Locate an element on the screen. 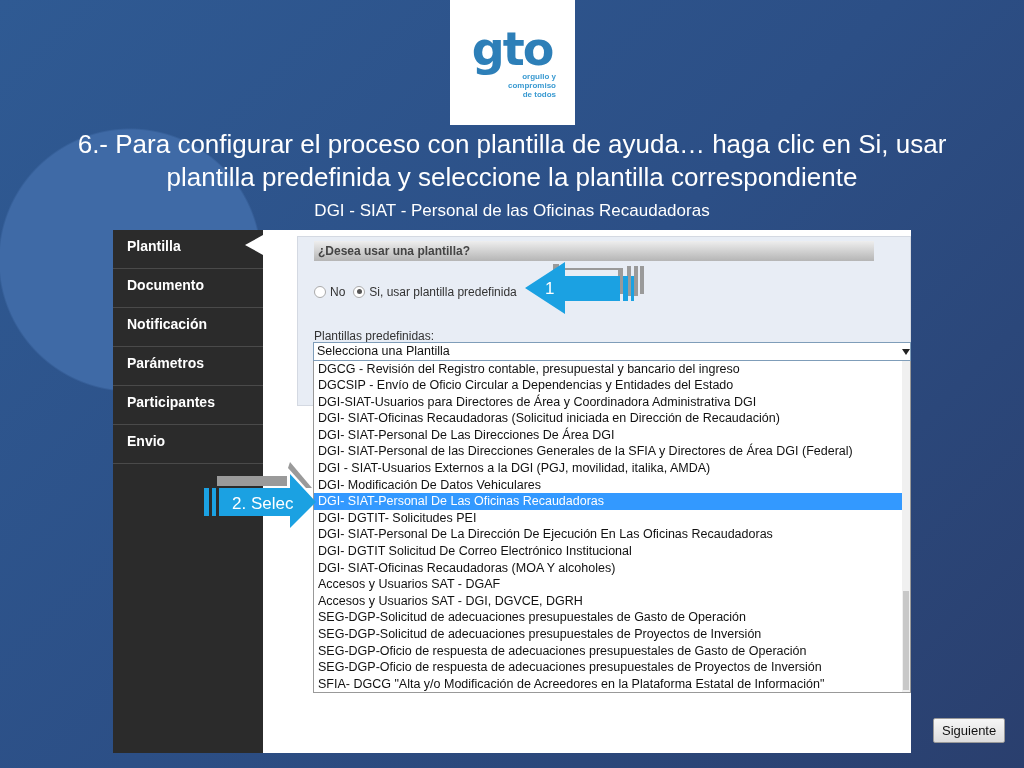 This screenshot has width=1024, height=768. panel-heading: ¿Desea usar una plantilla? is located at coordinates (594, 250).